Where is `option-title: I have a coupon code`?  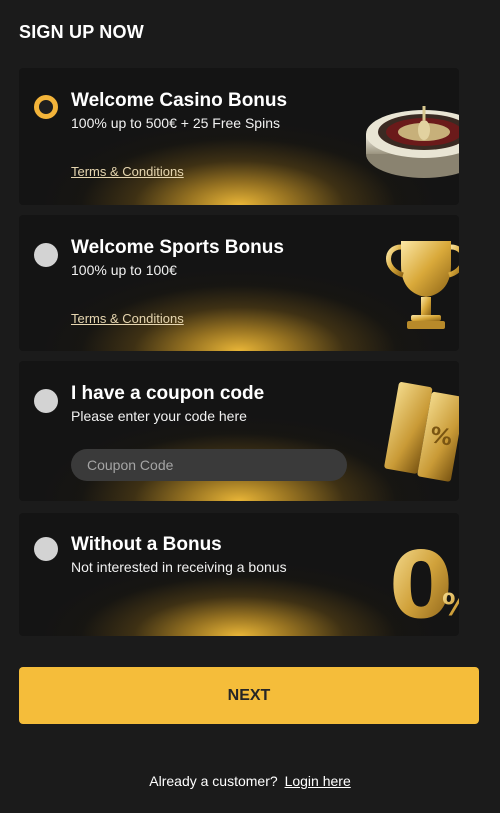 option-title: I have a coupon code is located at coordinates (168, 393).